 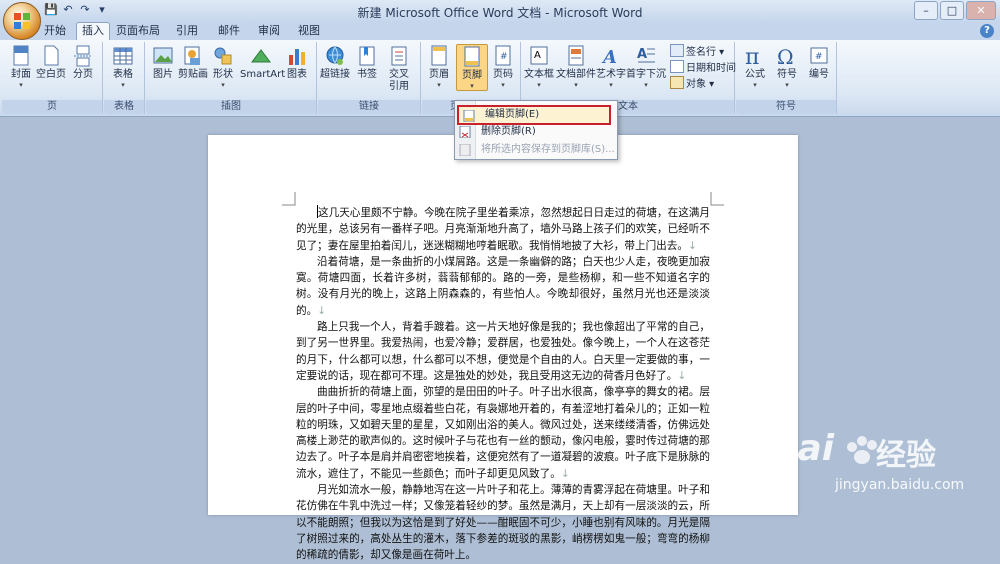 I want to click on header-icon, so click(x=439, y=55).